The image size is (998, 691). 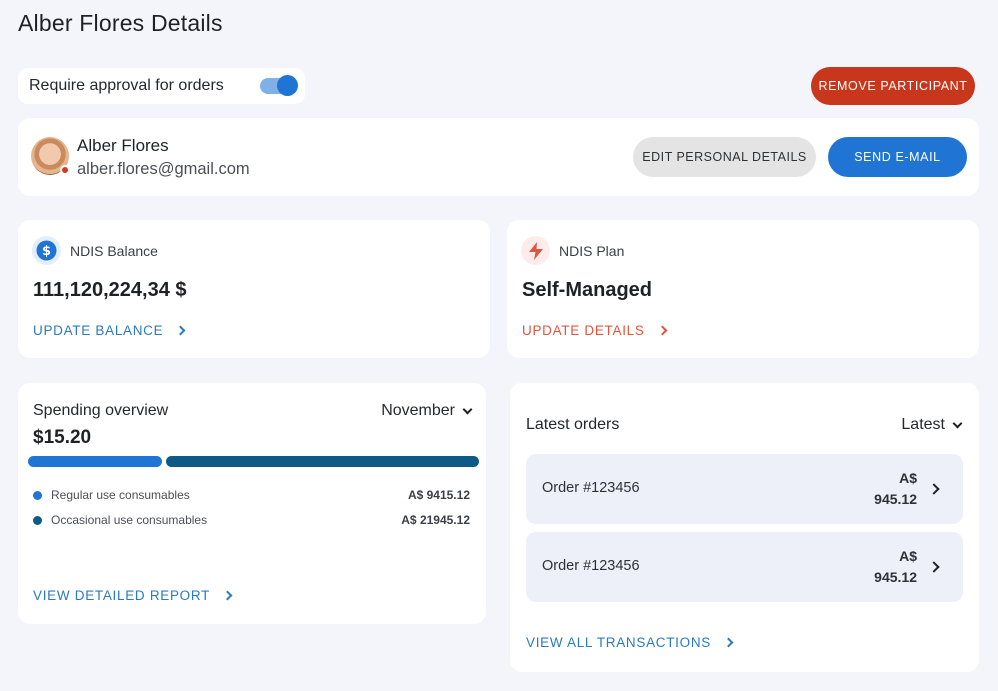 What do you see at coordinates (418, 410) in the screenshot?
I see `month-value: November` at bounding box center [418, 410].